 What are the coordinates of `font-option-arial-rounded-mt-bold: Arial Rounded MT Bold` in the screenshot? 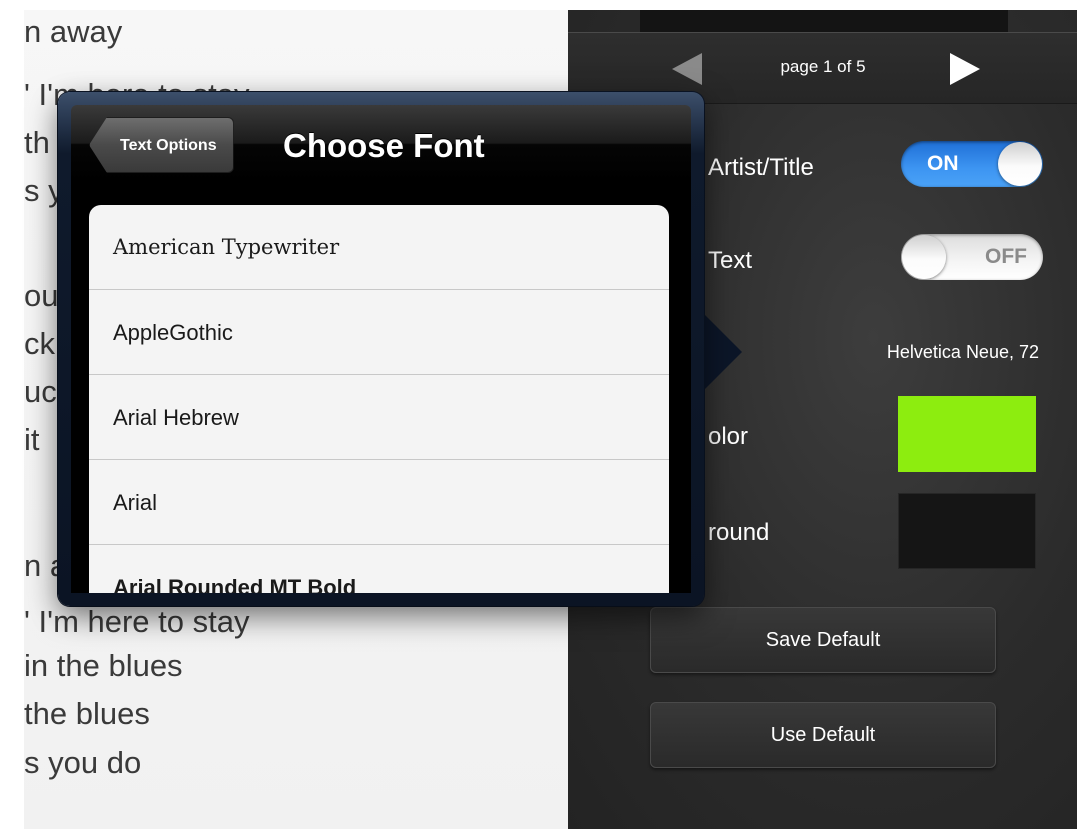 It's located at (379, 569).